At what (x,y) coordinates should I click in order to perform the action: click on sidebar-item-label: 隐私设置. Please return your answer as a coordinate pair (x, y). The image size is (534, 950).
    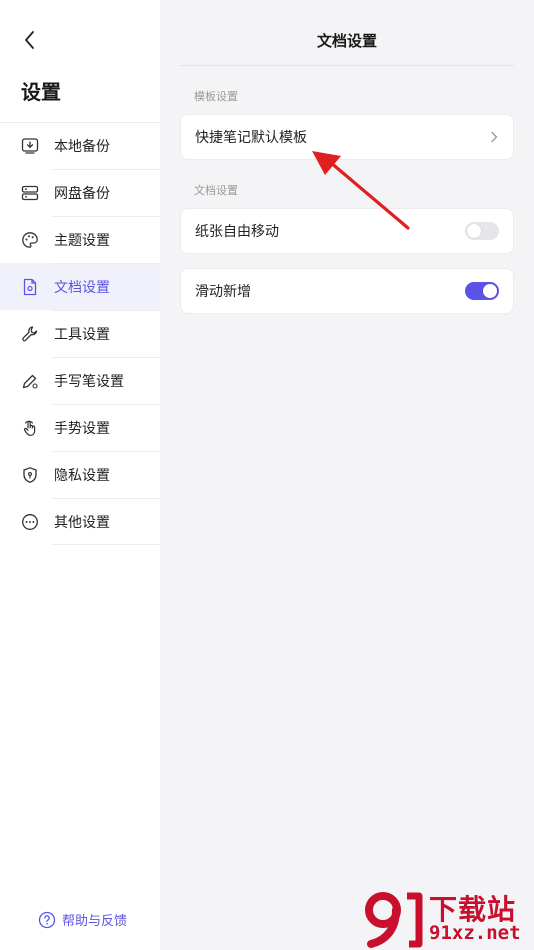
    Looking at the image, I should click on (82, 475).